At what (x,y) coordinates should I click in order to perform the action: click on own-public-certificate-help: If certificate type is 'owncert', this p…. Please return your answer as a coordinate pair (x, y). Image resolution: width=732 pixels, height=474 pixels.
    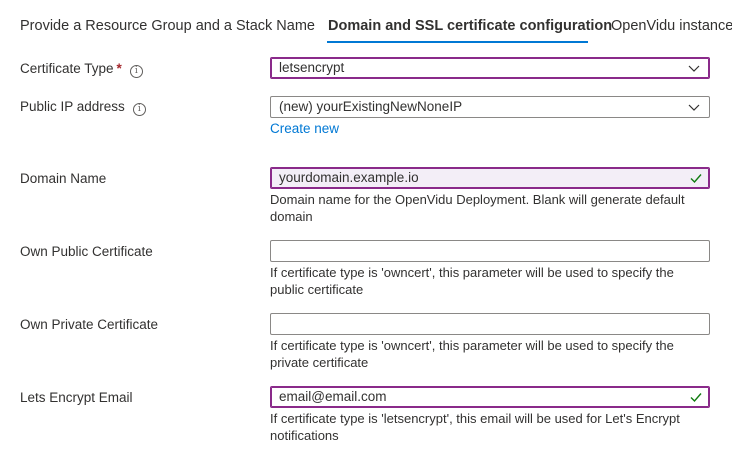
    Looking at the image, I should click on (472, 281).